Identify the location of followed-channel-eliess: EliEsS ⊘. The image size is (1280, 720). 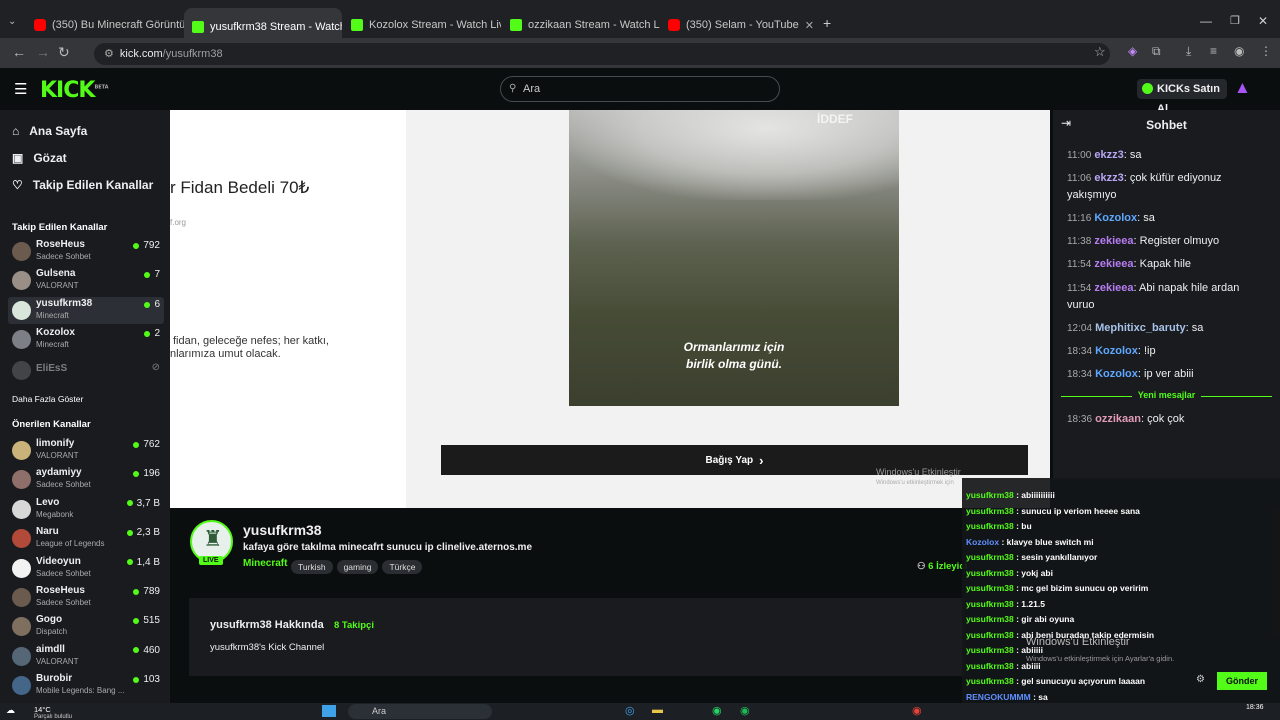
(86, 370).